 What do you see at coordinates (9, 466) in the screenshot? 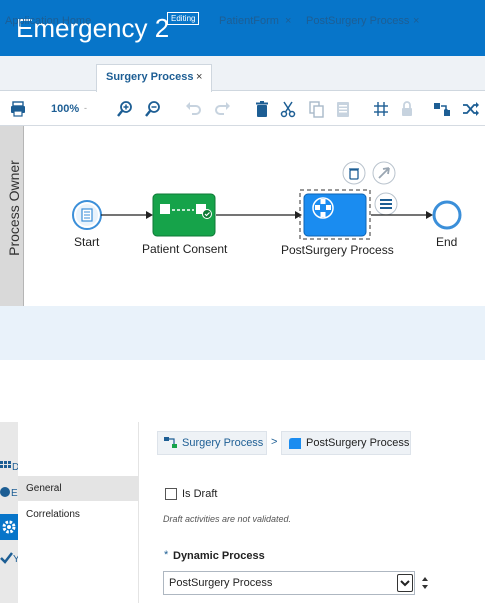
I see `data-icon: D` at bounding box center [9, 466].